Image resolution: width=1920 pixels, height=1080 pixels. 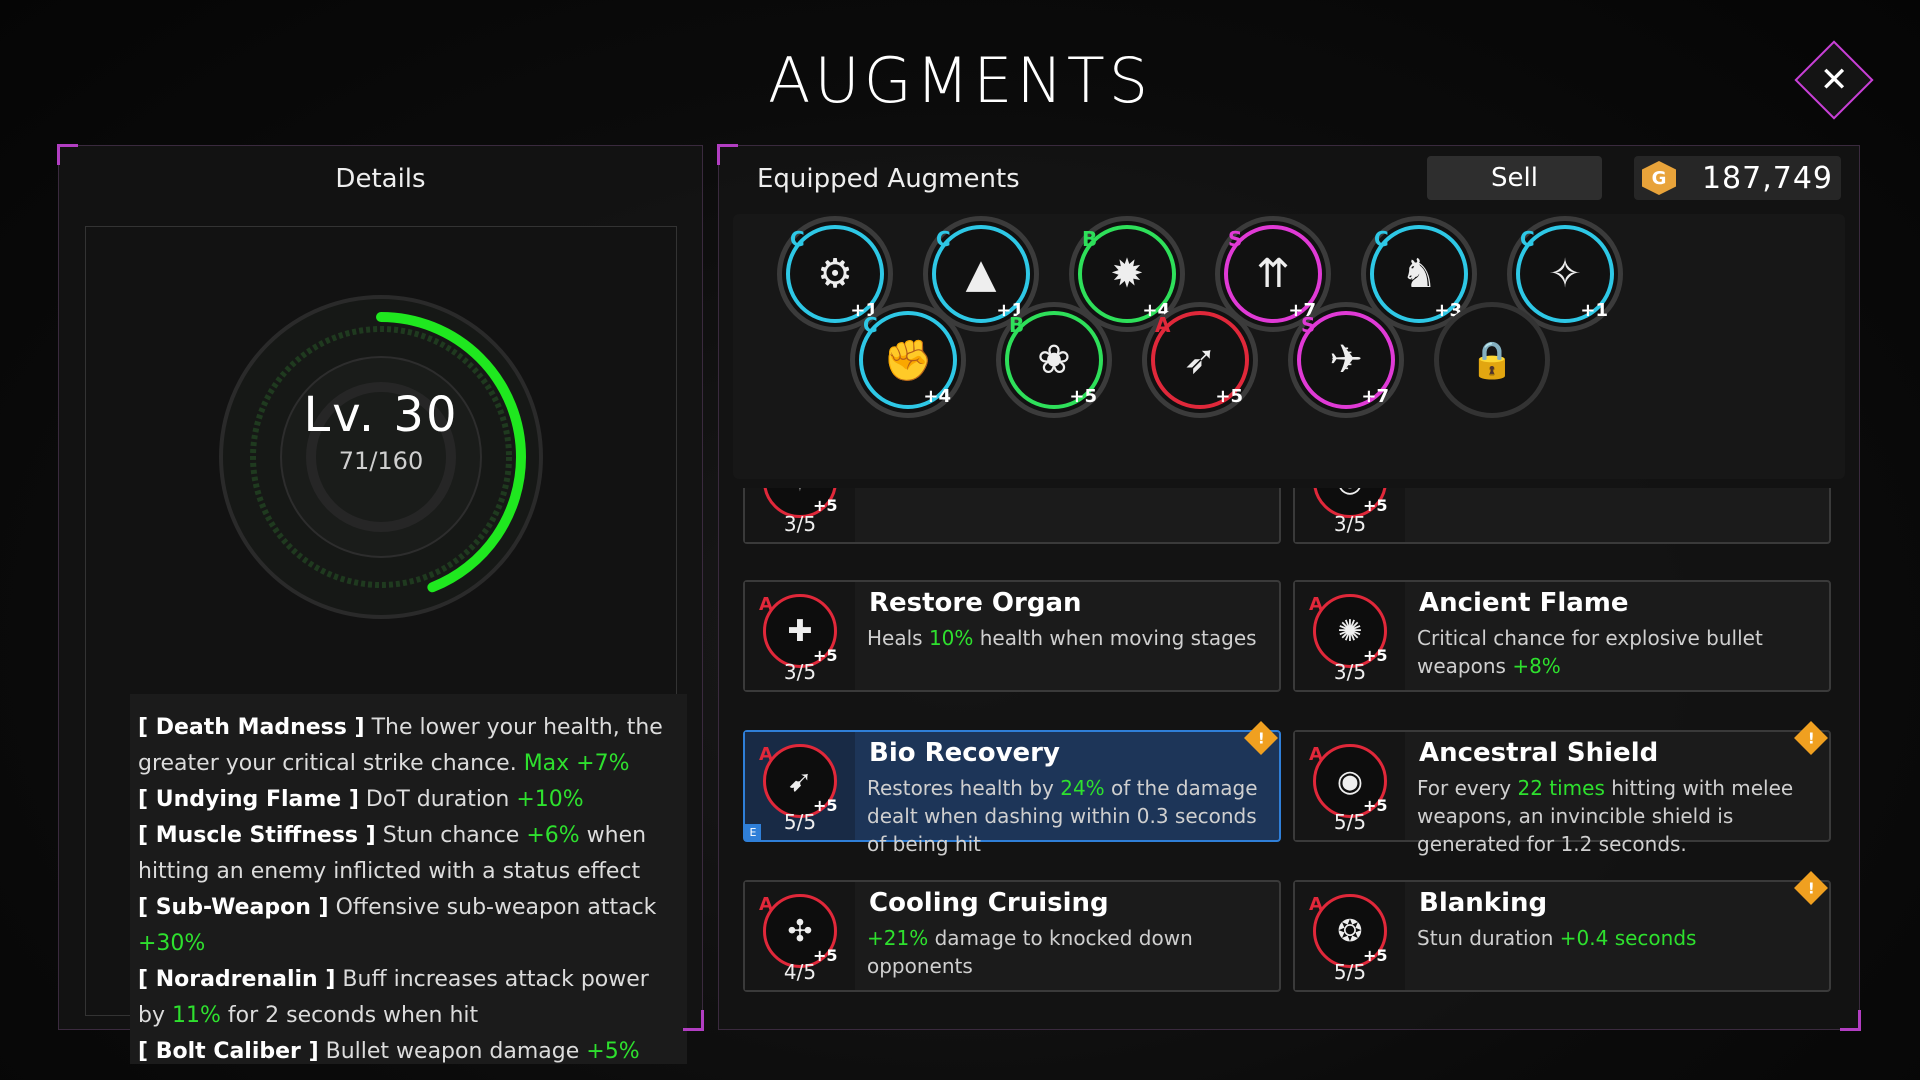 I want to click on augment-text: Restores health by, so click(x=964, y=788).